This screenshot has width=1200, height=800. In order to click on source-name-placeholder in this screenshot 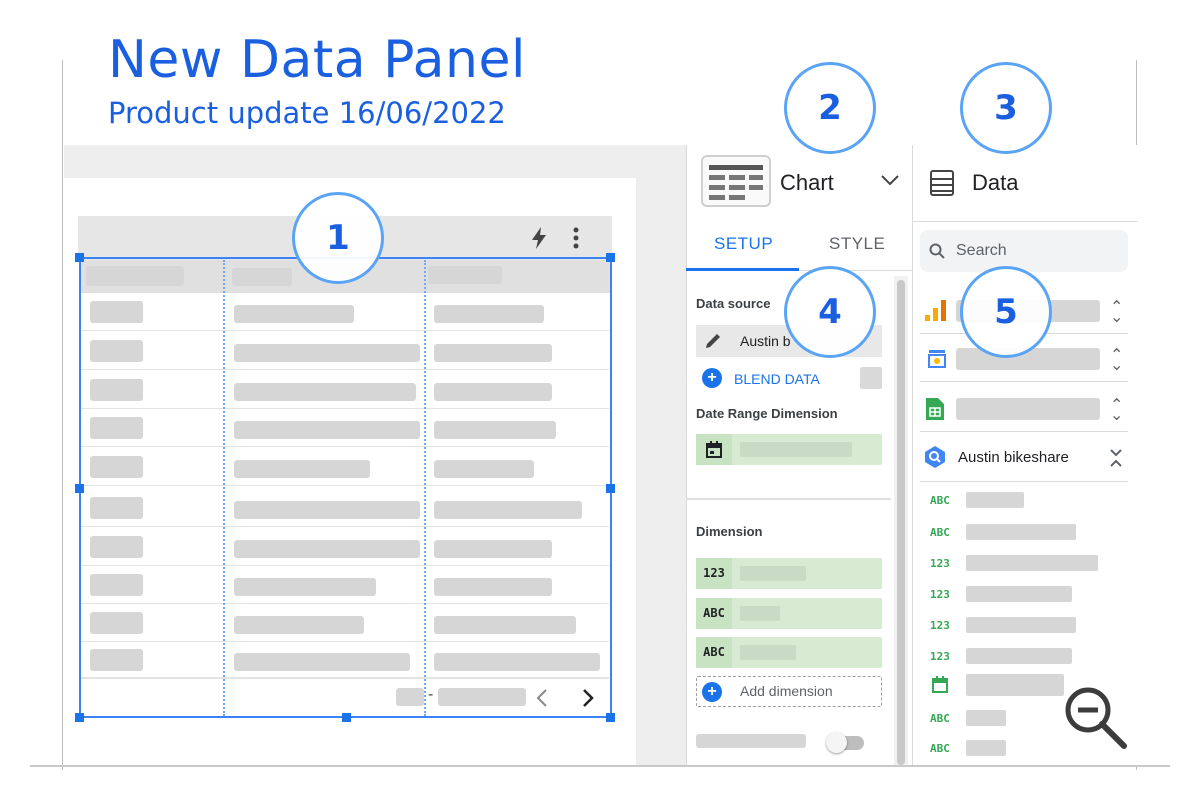, I will do `click(1028, 409)`.